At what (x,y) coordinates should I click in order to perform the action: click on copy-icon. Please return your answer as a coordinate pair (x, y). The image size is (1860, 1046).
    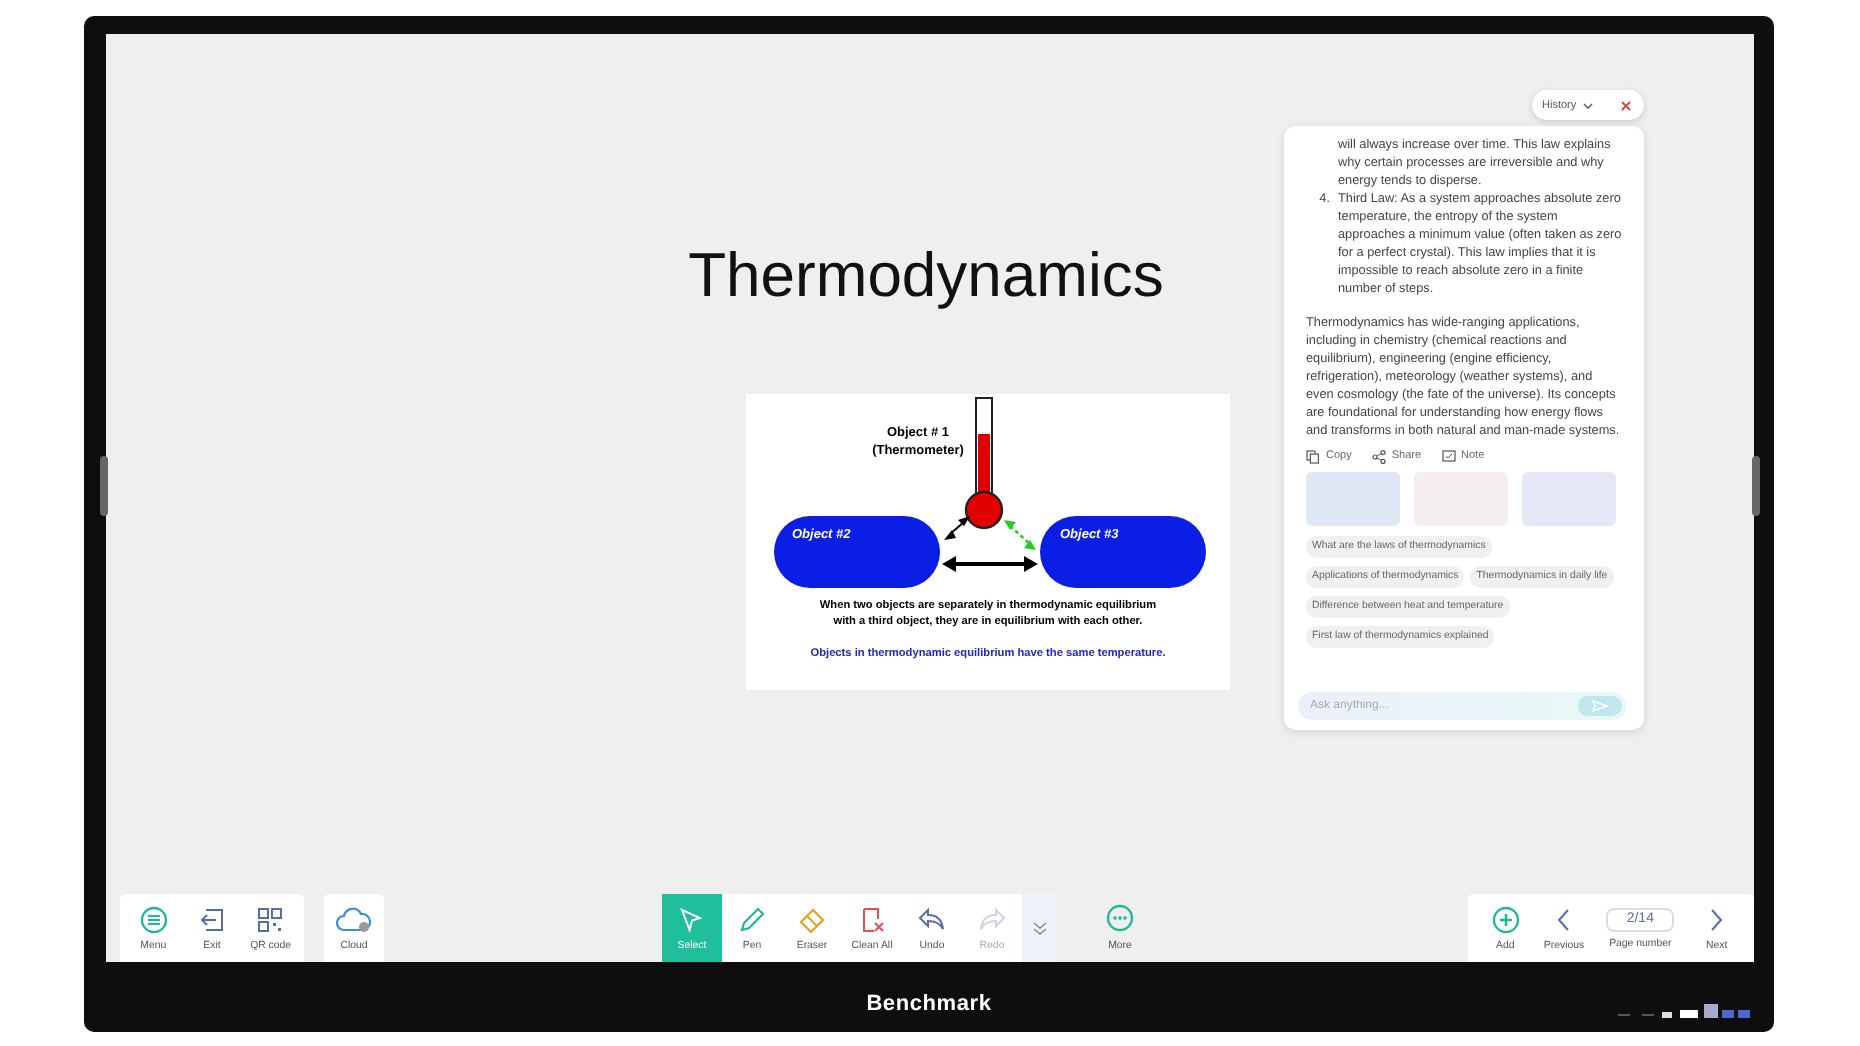
    Looking at the image, I should click on (1313, 457).